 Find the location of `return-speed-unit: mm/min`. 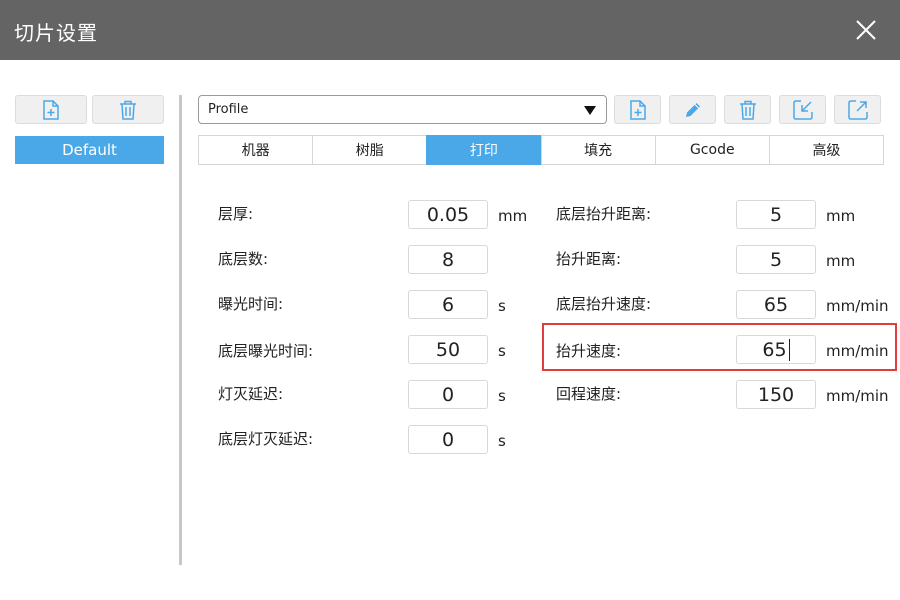

return-speed-unit: mm/min is located at coordinates (857, 396).